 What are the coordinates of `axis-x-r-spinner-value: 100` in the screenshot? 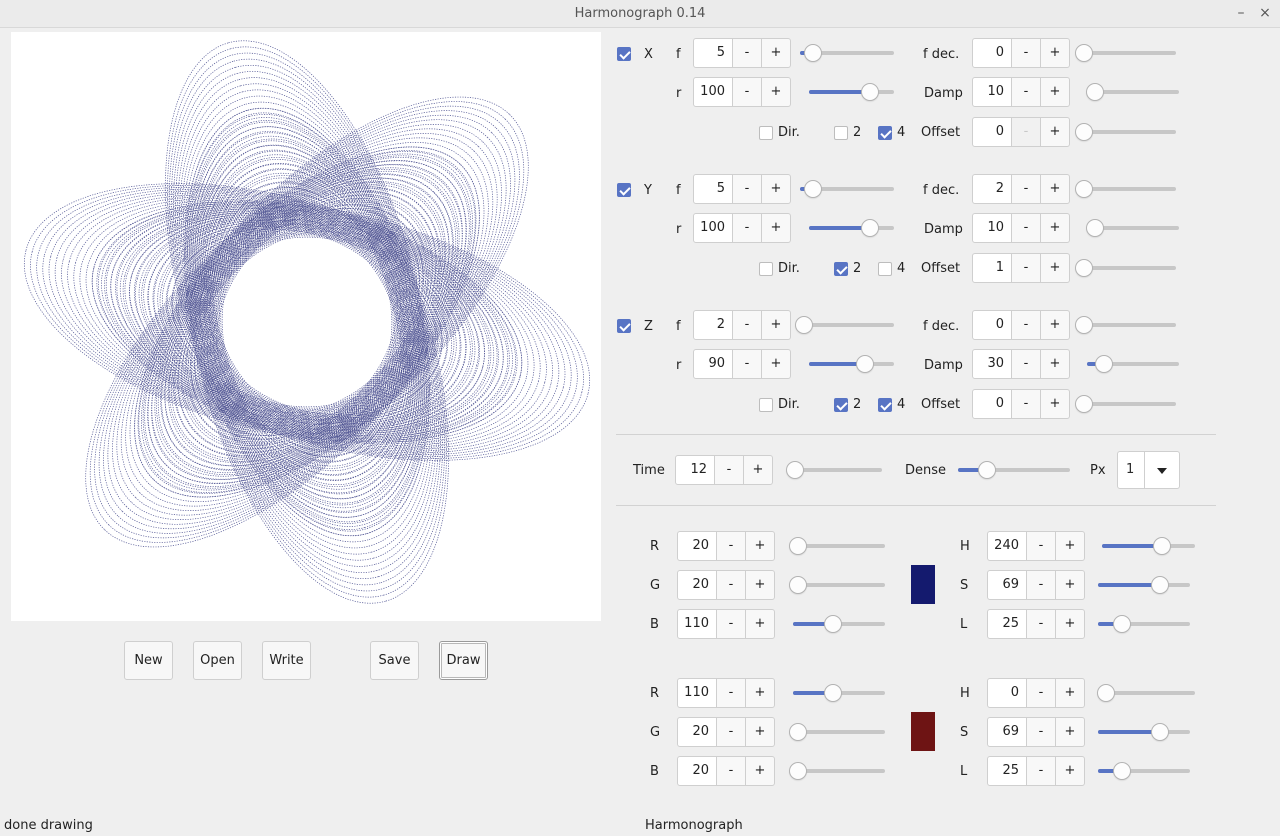 It's located at (713, 92).